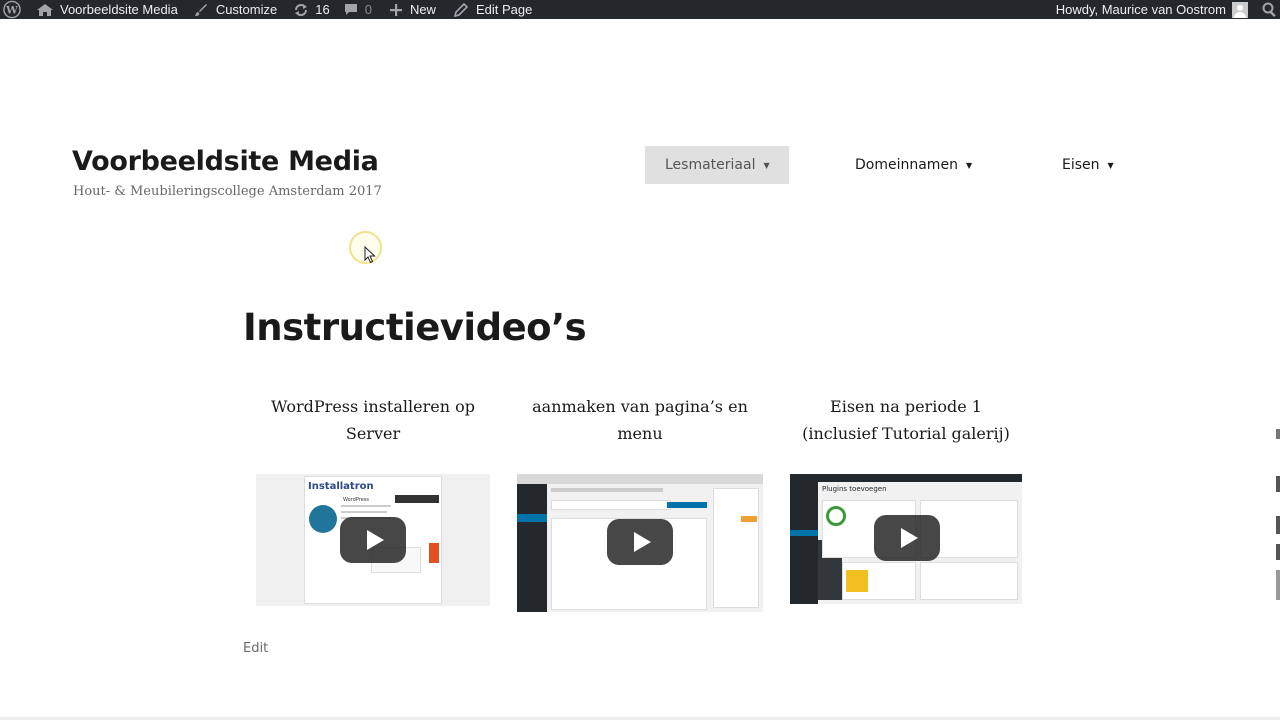 The image size is (1280, 720). Describe the element at coordinates (373, 420) in the screenshot. I see `video-title-1: WordPress installeren op Server` at that location.